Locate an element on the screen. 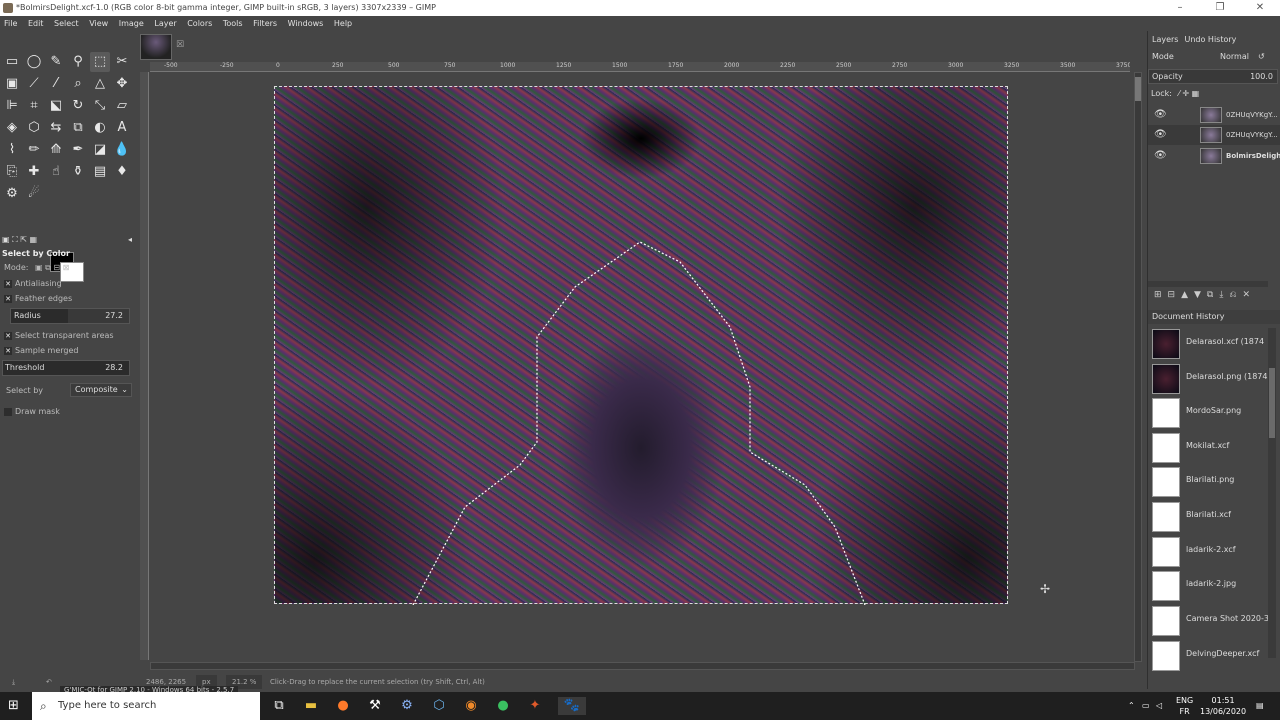  horizontal-scrollbar is located at coordinates (642, 666).